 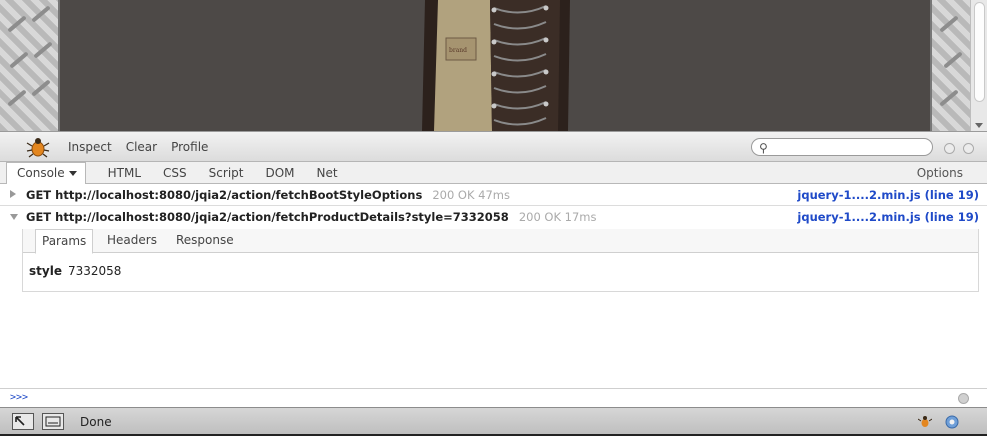 I want to click on tab-dom: DOM, so click(x=279, y=173).